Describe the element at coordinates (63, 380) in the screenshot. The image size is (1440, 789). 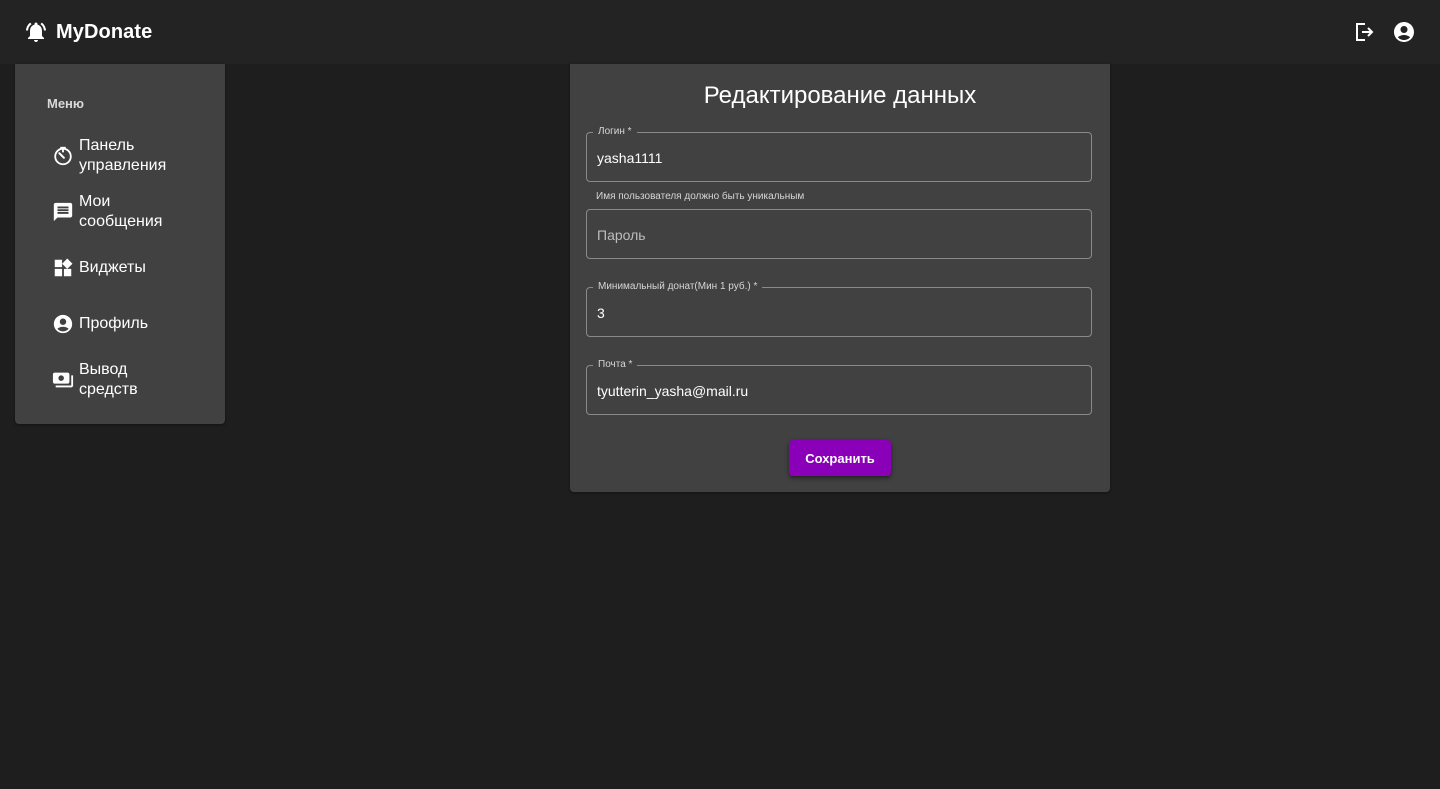
I see `payments-icon` at that location.